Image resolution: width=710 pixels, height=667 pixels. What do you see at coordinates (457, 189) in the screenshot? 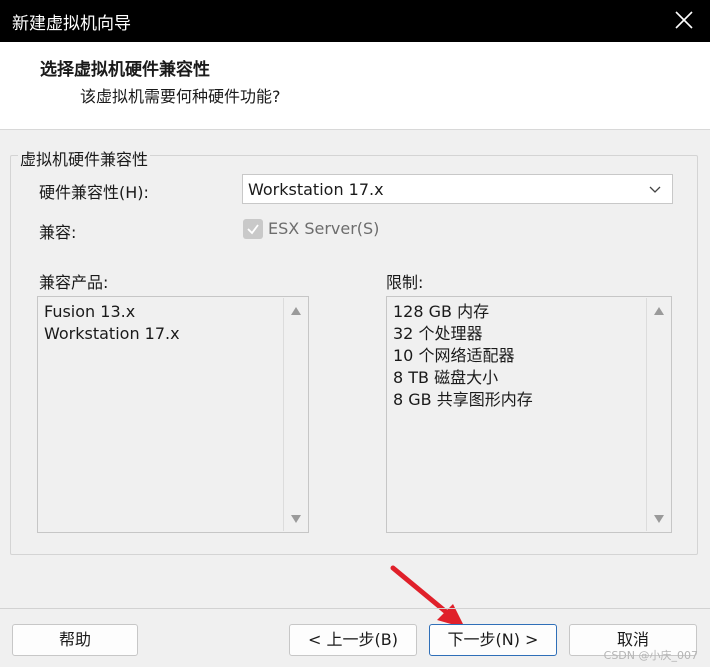
I see `hardware-compat-select: Workstation 17.x` at bounding box center [457, 189].